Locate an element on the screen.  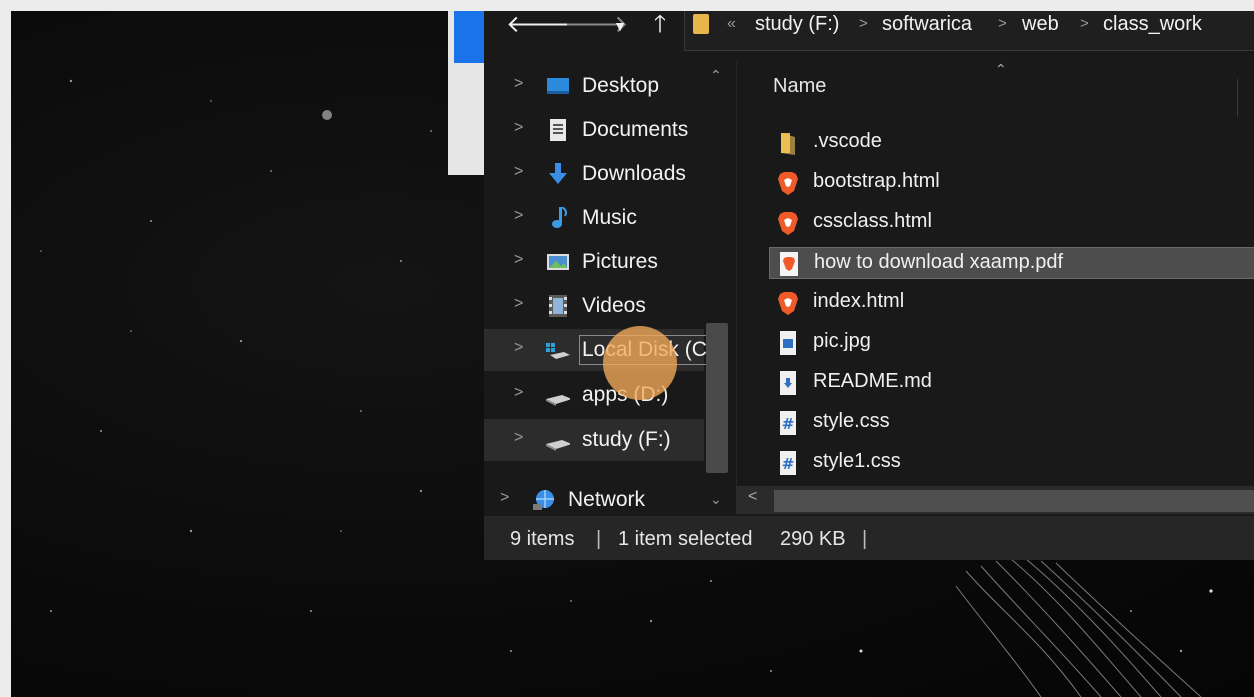
nav-item-study-f: > study (F:) is located at coordinates (594, 440).